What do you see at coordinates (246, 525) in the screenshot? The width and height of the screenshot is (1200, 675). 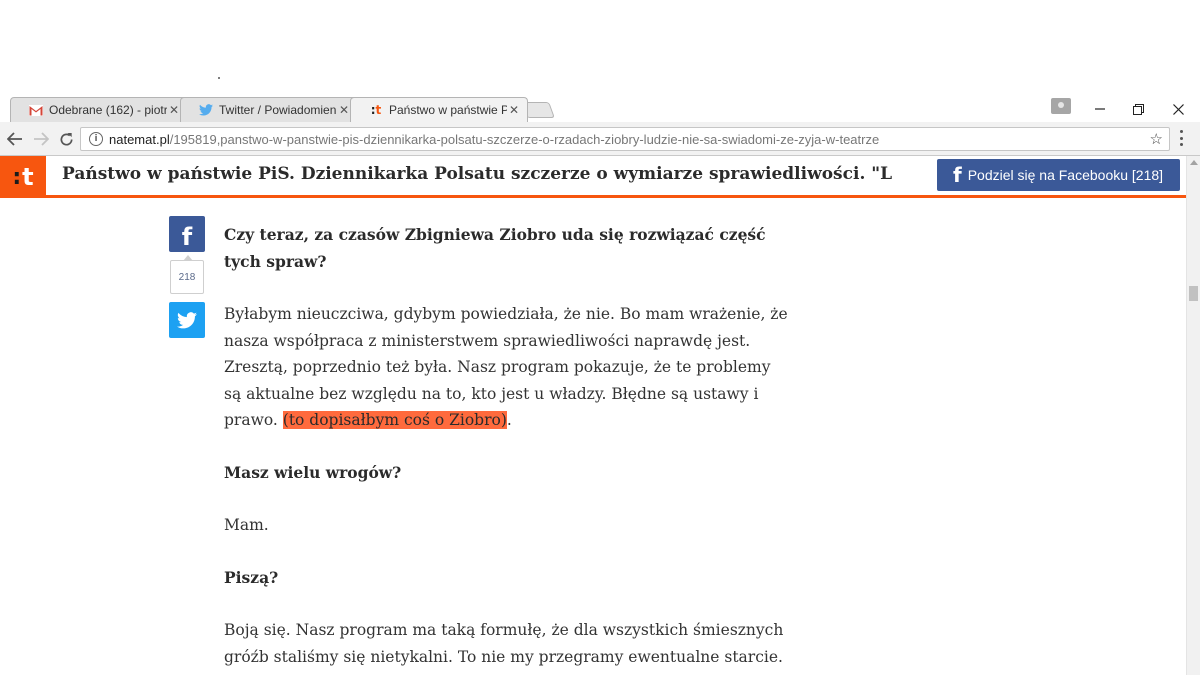 I see `interview-answer: Mam.` at bounding box center [246, 525].